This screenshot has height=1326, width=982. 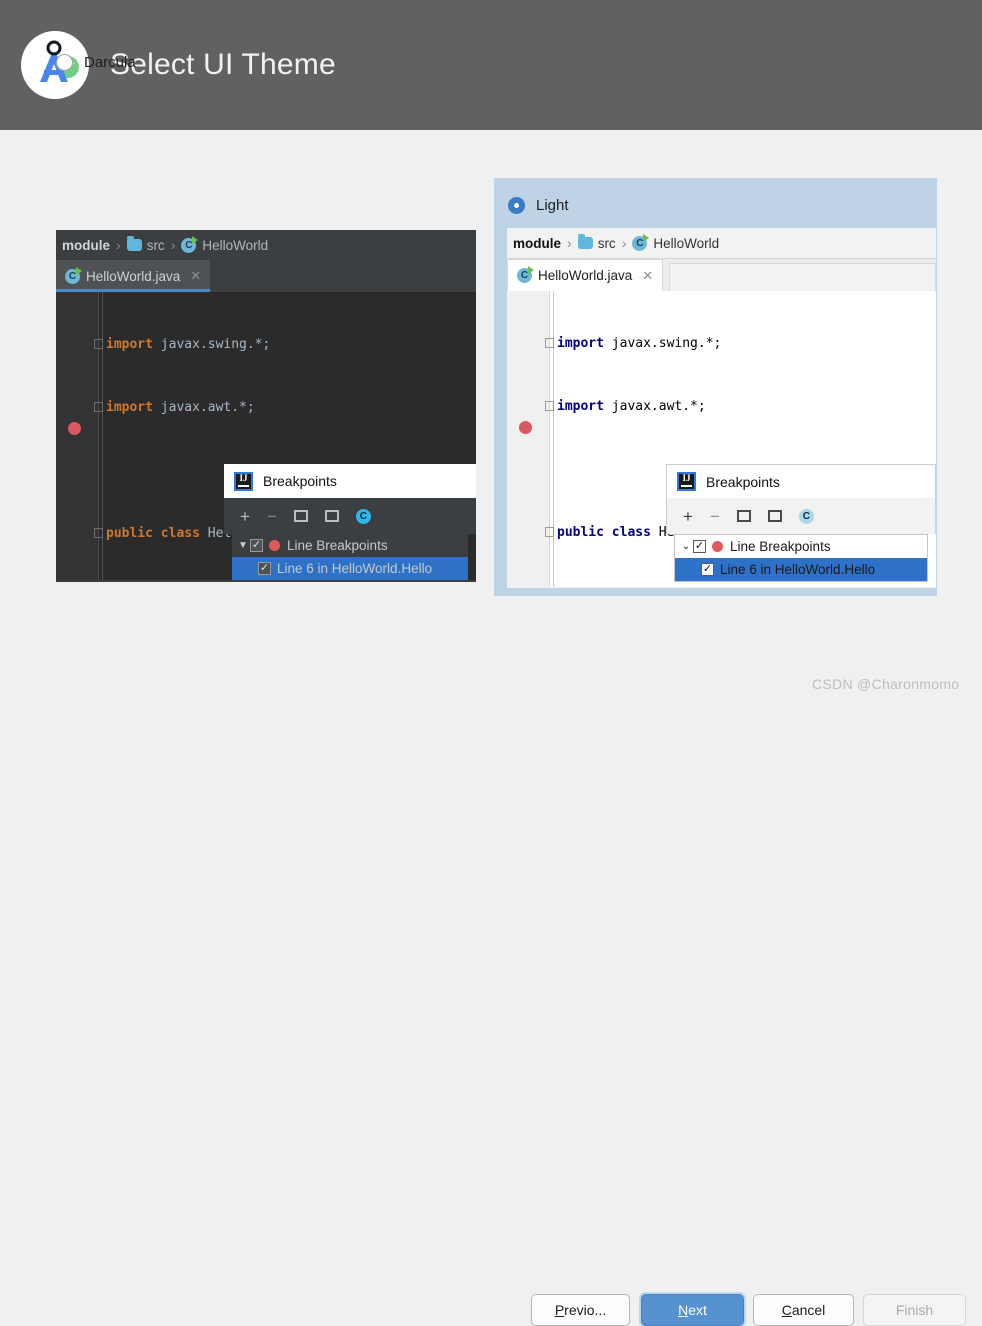 I want to click on finish-button: Finish, so click(x=914, y=1310).